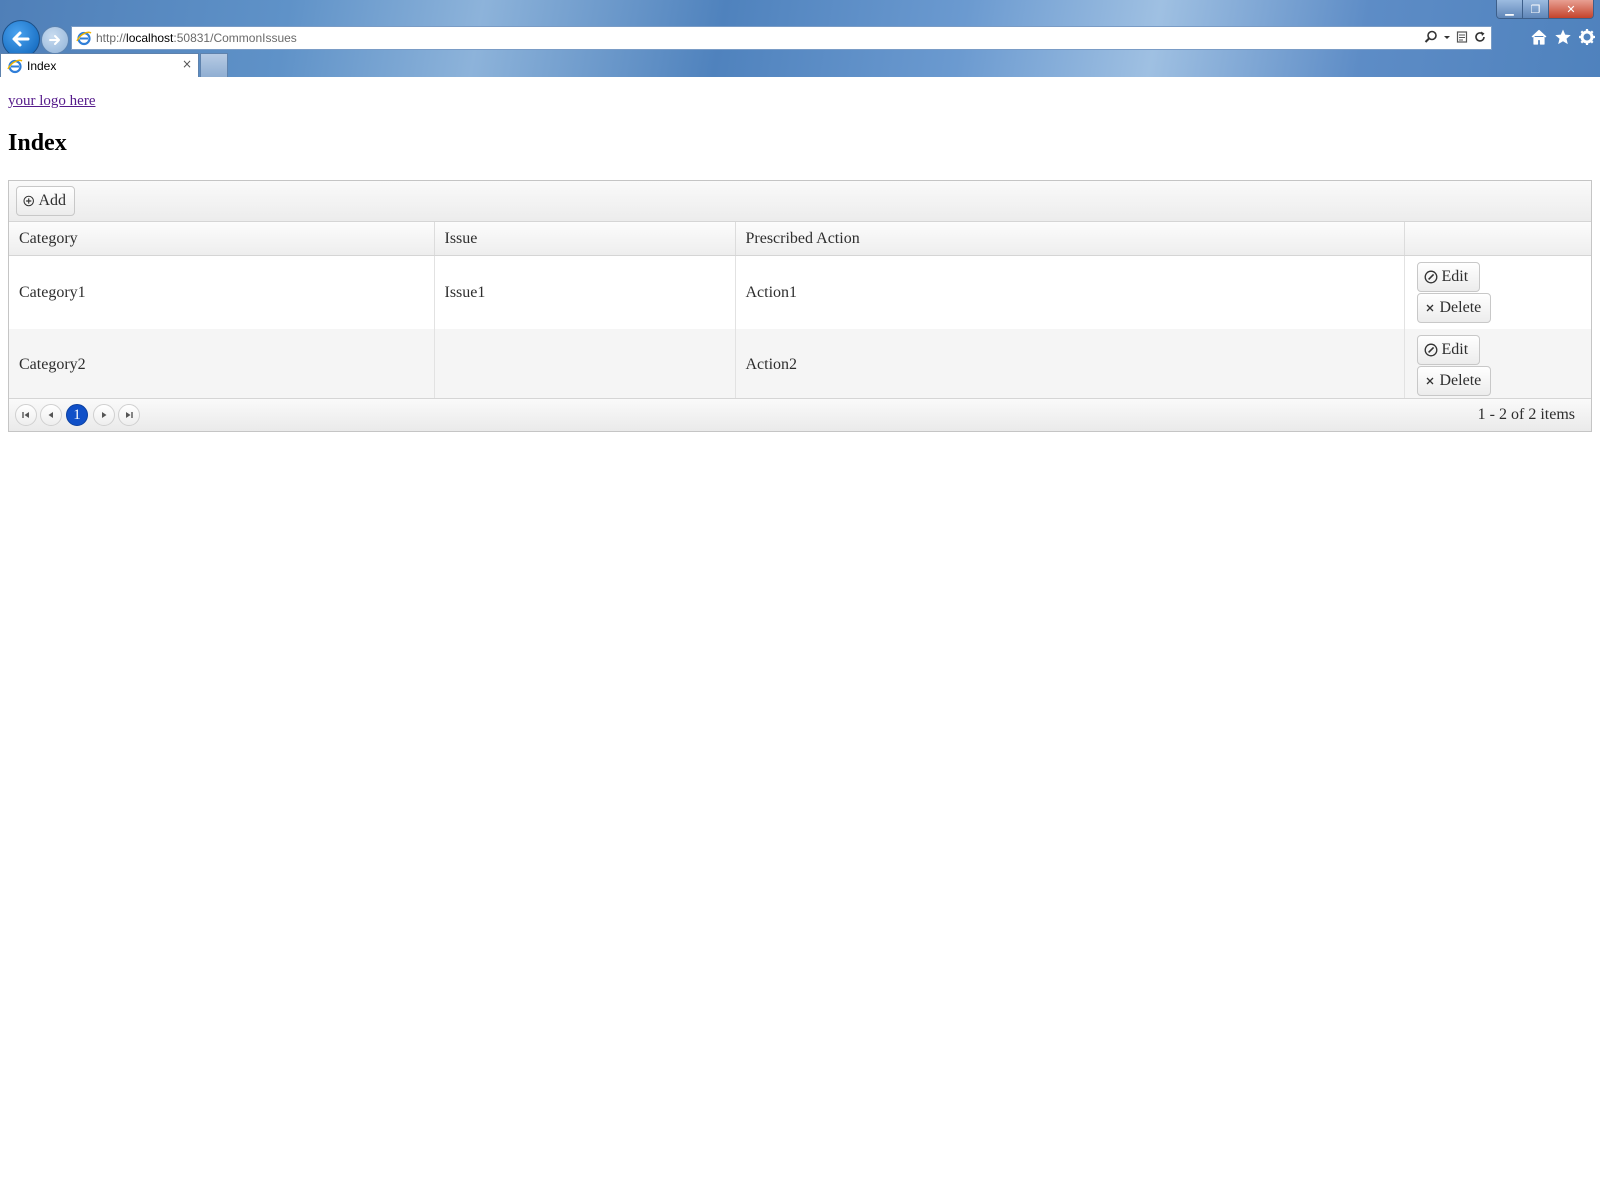 The image size is (1600, 1200). Describe the element at coordinates (800, 201) in the screenshot. I see `grid-toolbar: Add` at that location.